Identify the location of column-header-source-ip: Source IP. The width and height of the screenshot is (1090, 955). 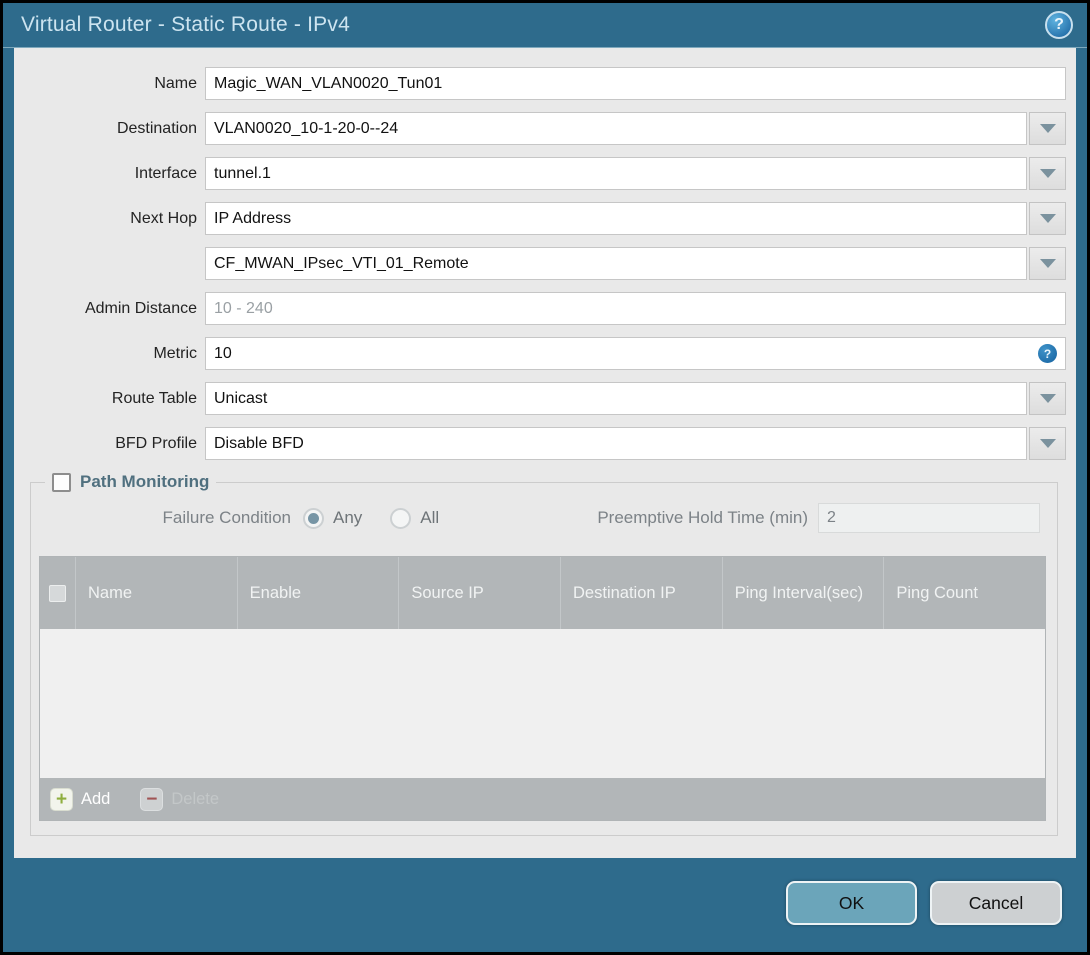
(479, 593).